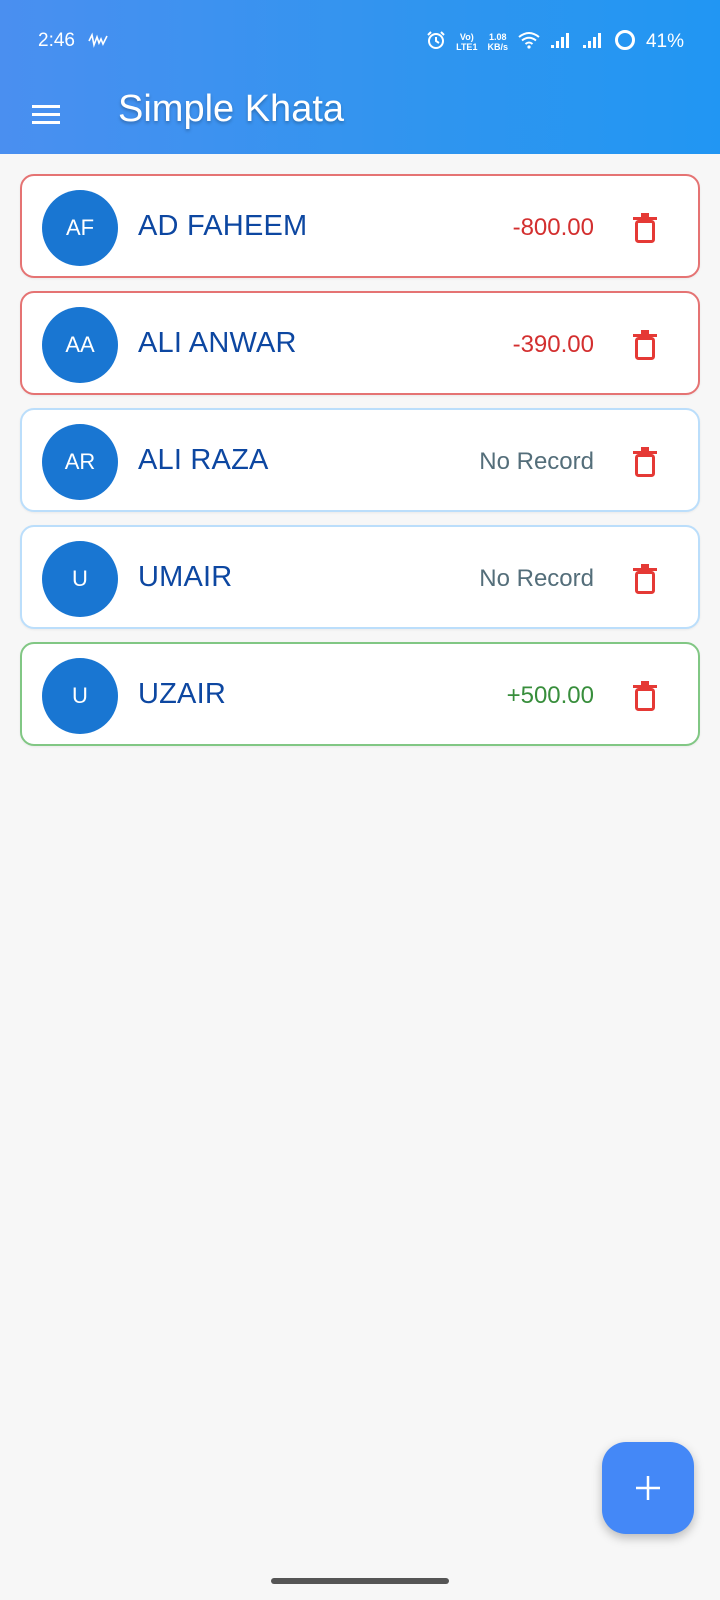 The image size is (720, 1600). I want to click on hamburger-menu-icon, so click(46, 114).